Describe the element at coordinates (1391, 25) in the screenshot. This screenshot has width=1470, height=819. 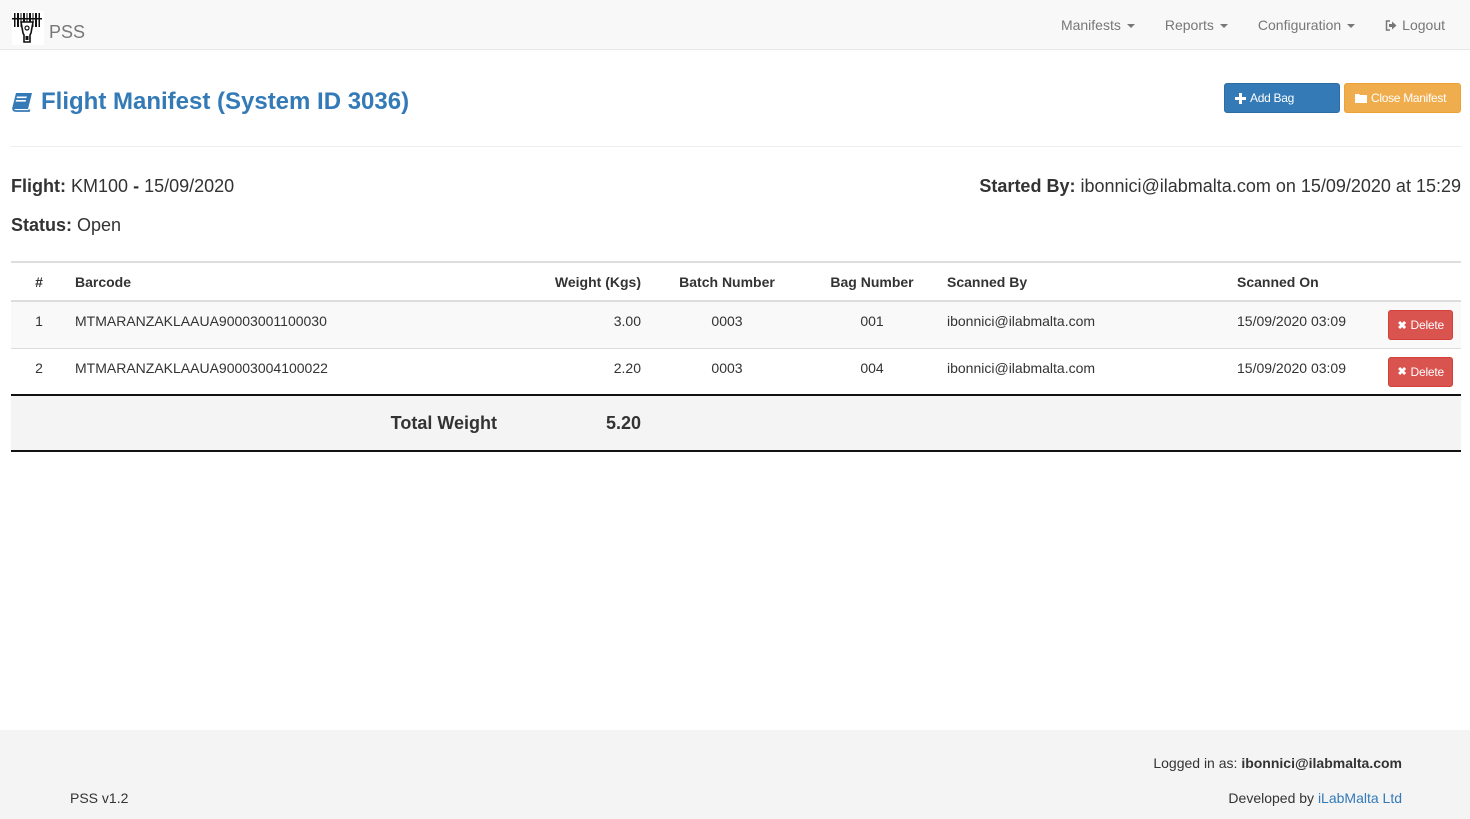
I see `sign-out-icon` at that location.